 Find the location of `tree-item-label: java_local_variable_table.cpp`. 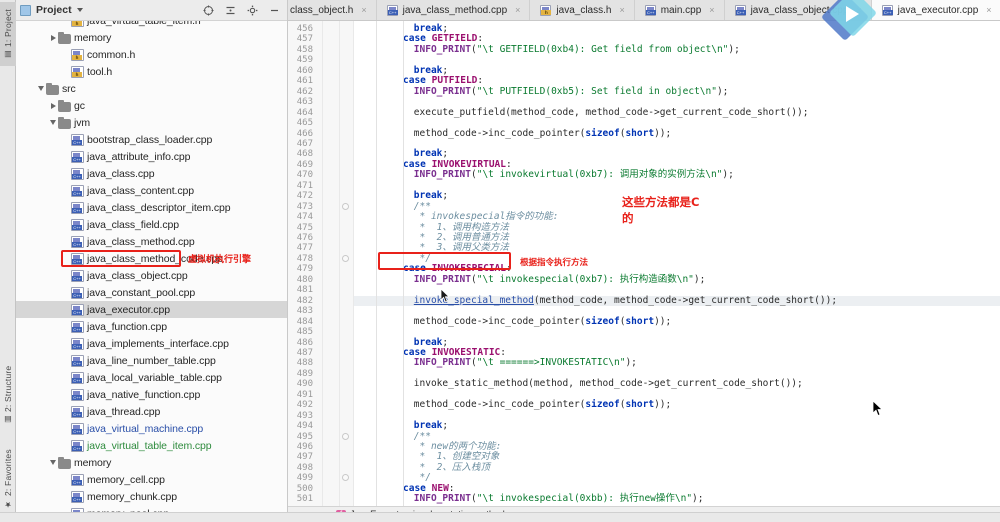

tree-item-label: java_local_variable_table.cpp is located at coordinates (154, 377).